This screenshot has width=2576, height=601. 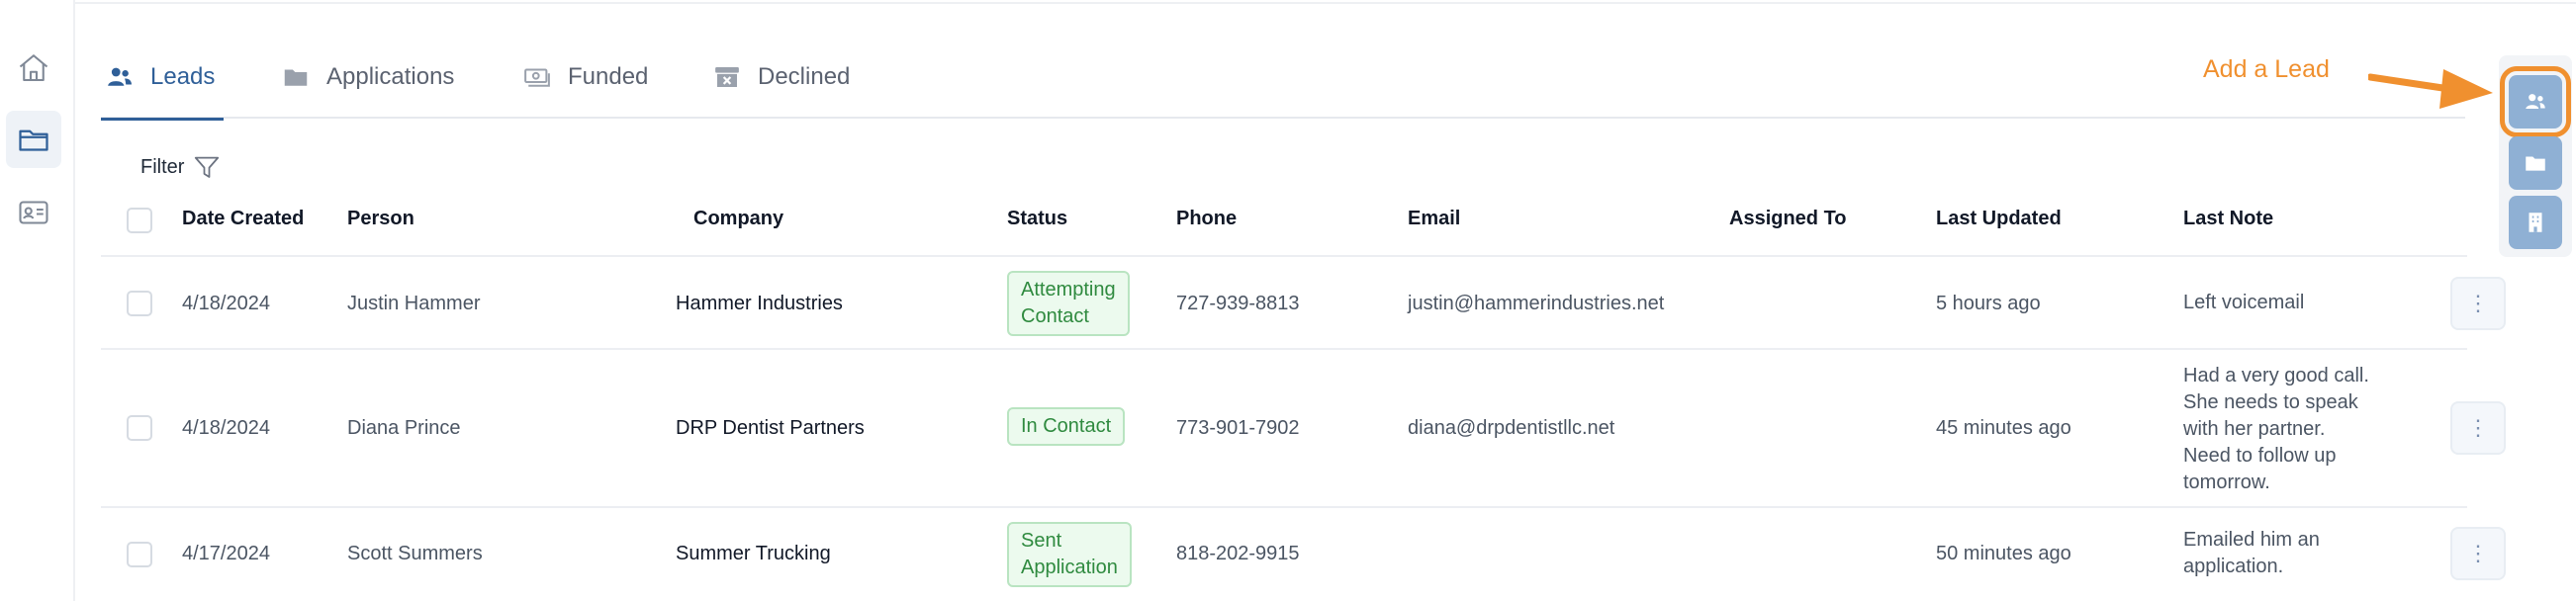 What do you see at coordinates (243, 219) in the screenshot?
I see `column-header-date-created: Date Created` at bounding box center [243, 219].